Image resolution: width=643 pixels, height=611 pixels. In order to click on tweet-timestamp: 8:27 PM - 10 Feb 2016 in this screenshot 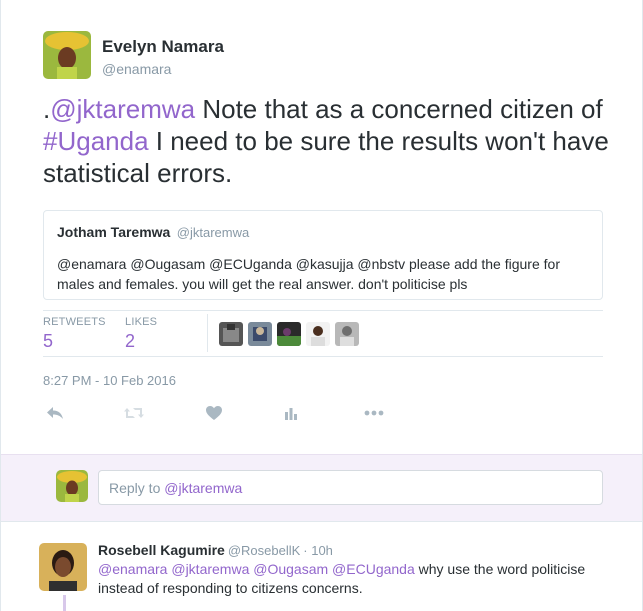, I will do `click(109, 380)`.